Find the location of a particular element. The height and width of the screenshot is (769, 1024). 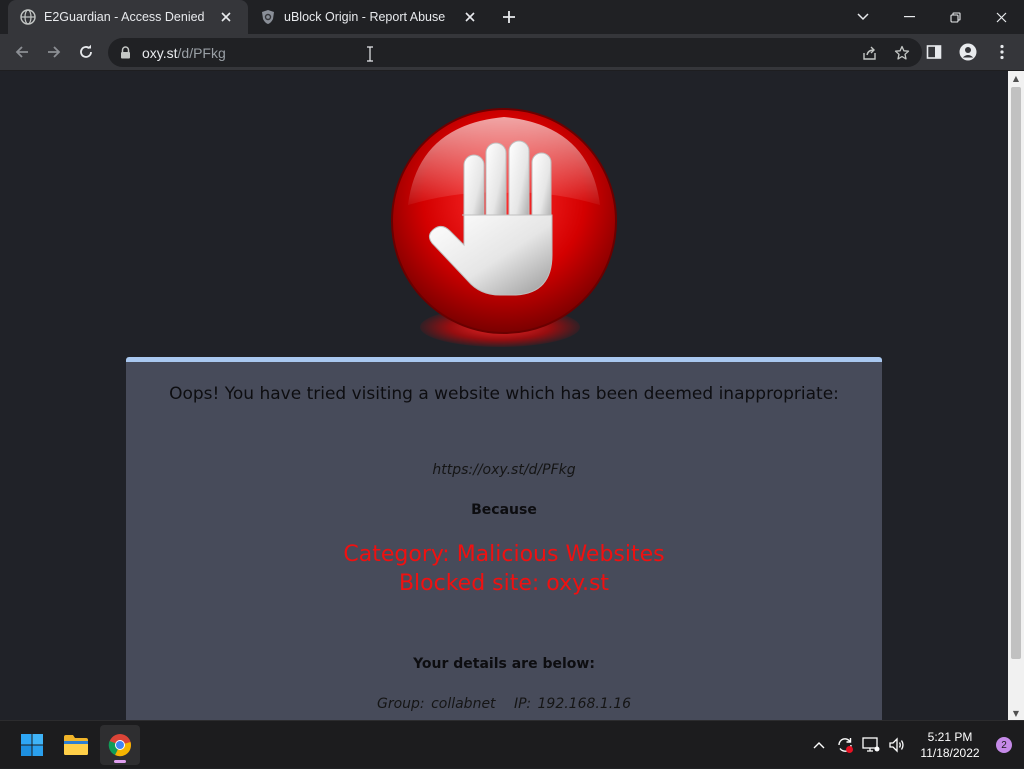

clock-time: 5:21 PM is located at coordinates (950, 737).